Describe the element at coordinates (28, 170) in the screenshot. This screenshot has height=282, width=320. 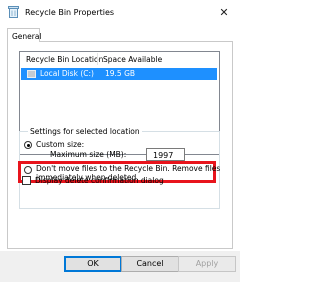
I see `dont-move-files-radio` at that location.